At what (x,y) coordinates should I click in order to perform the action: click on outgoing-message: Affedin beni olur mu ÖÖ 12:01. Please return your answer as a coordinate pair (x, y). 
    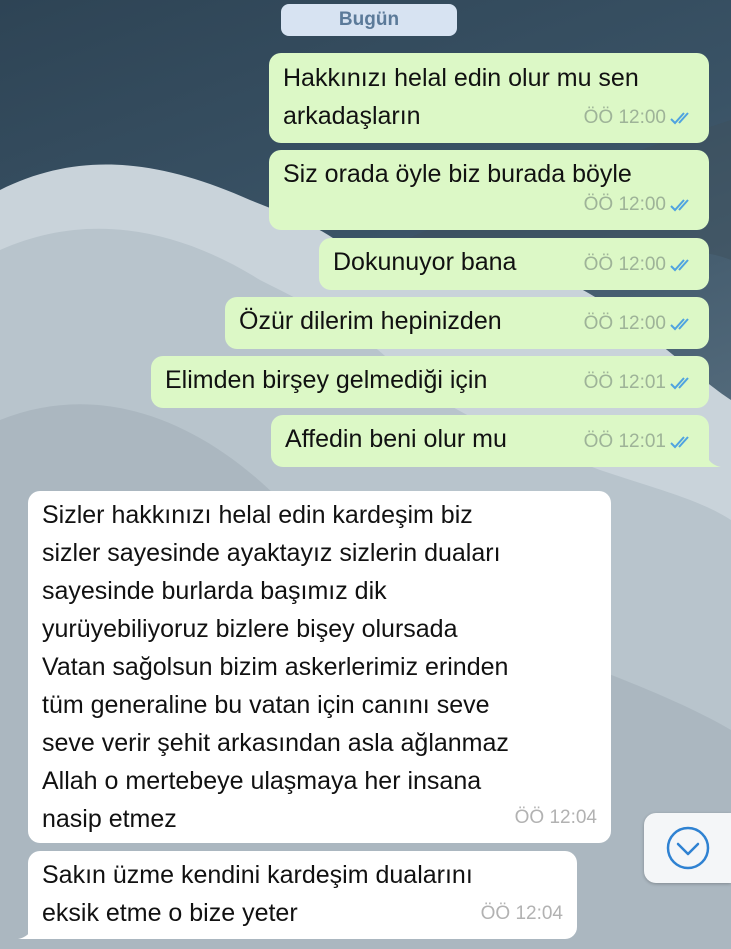
    Looking at the image, I should click on (496, 441).